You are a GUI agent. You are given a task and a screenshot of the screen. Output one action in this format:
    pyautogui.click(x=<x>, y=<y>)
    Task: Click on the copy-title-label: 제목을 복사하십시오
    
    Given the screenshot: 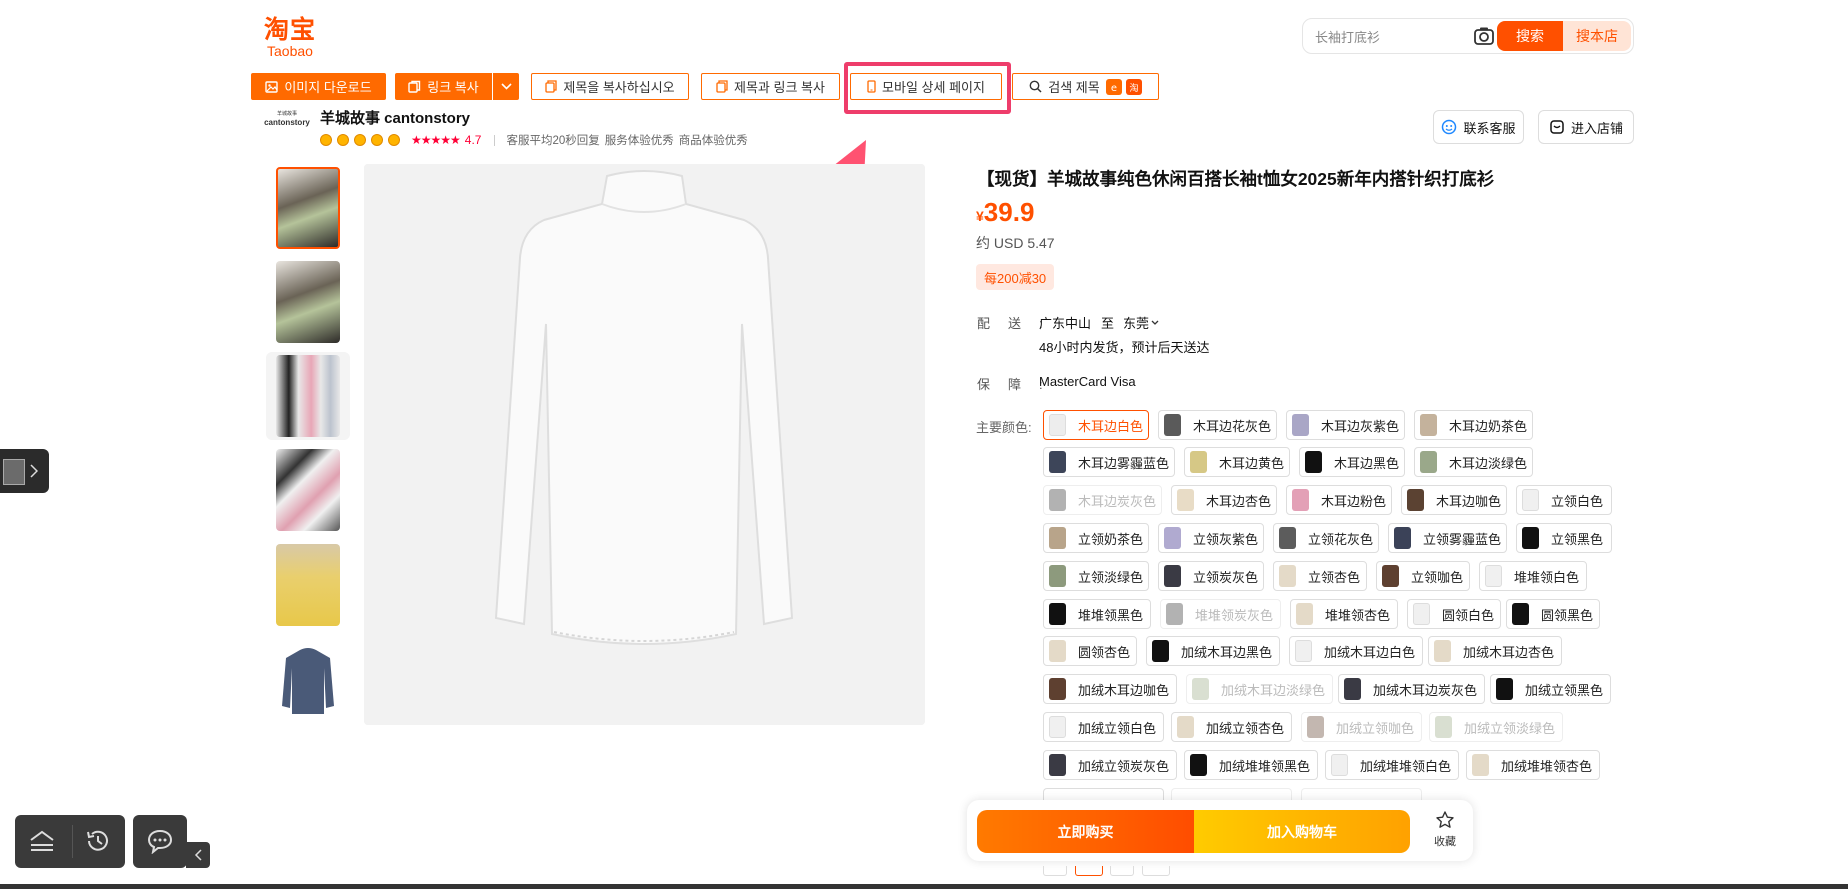 What is the action you would take?
    pyautogui.click(x=619, y=87)
    